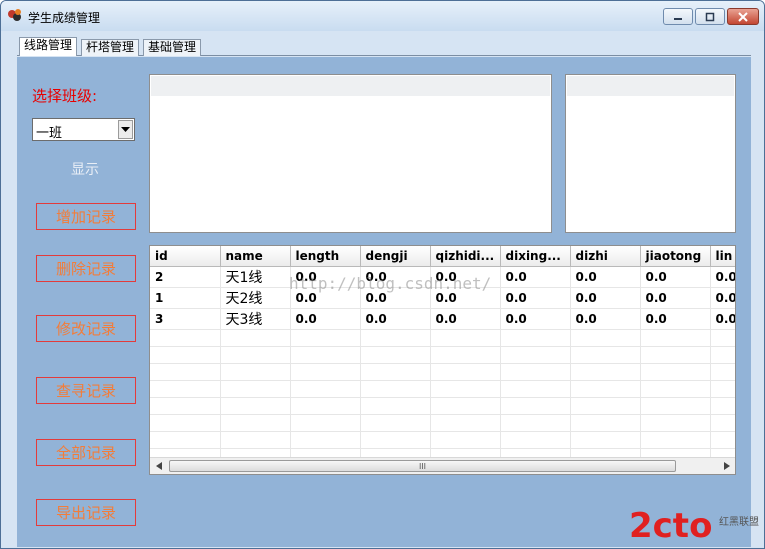  I want to click on class-select: 一班, so click(83, 129).